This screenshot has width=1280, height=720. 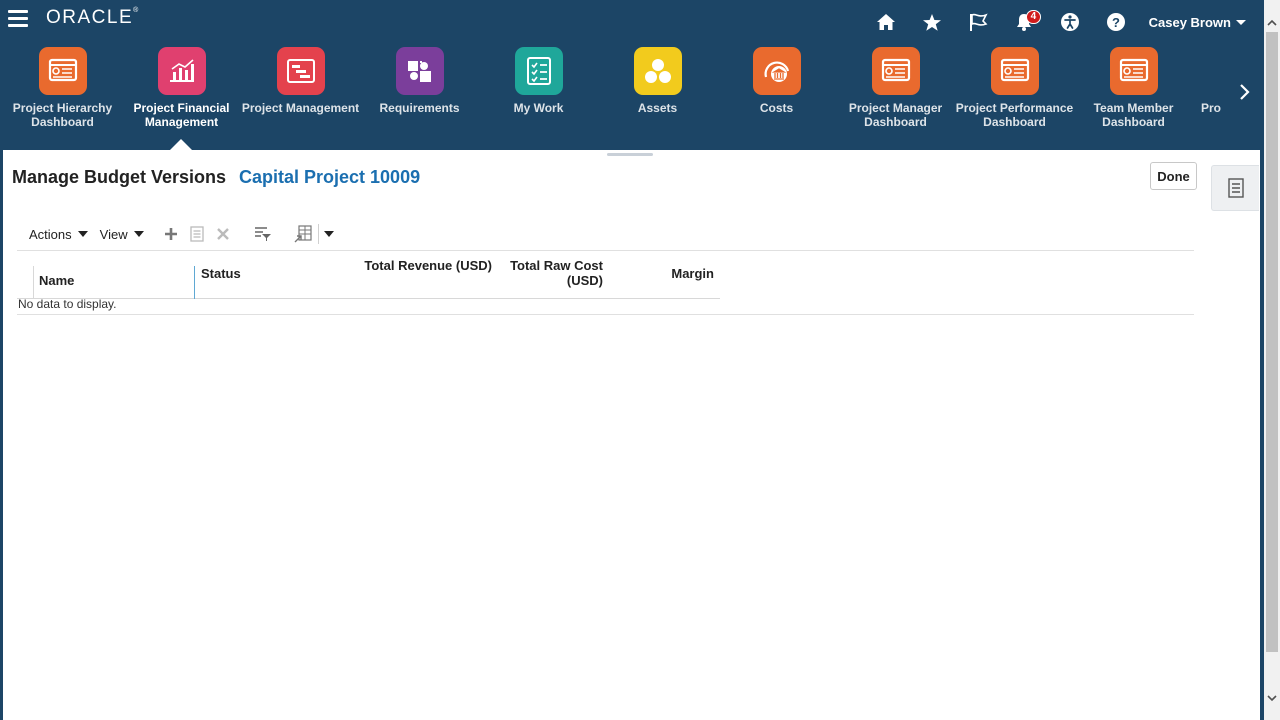 I want to click on chevron-down-icon, so click(x=1241, y=22).